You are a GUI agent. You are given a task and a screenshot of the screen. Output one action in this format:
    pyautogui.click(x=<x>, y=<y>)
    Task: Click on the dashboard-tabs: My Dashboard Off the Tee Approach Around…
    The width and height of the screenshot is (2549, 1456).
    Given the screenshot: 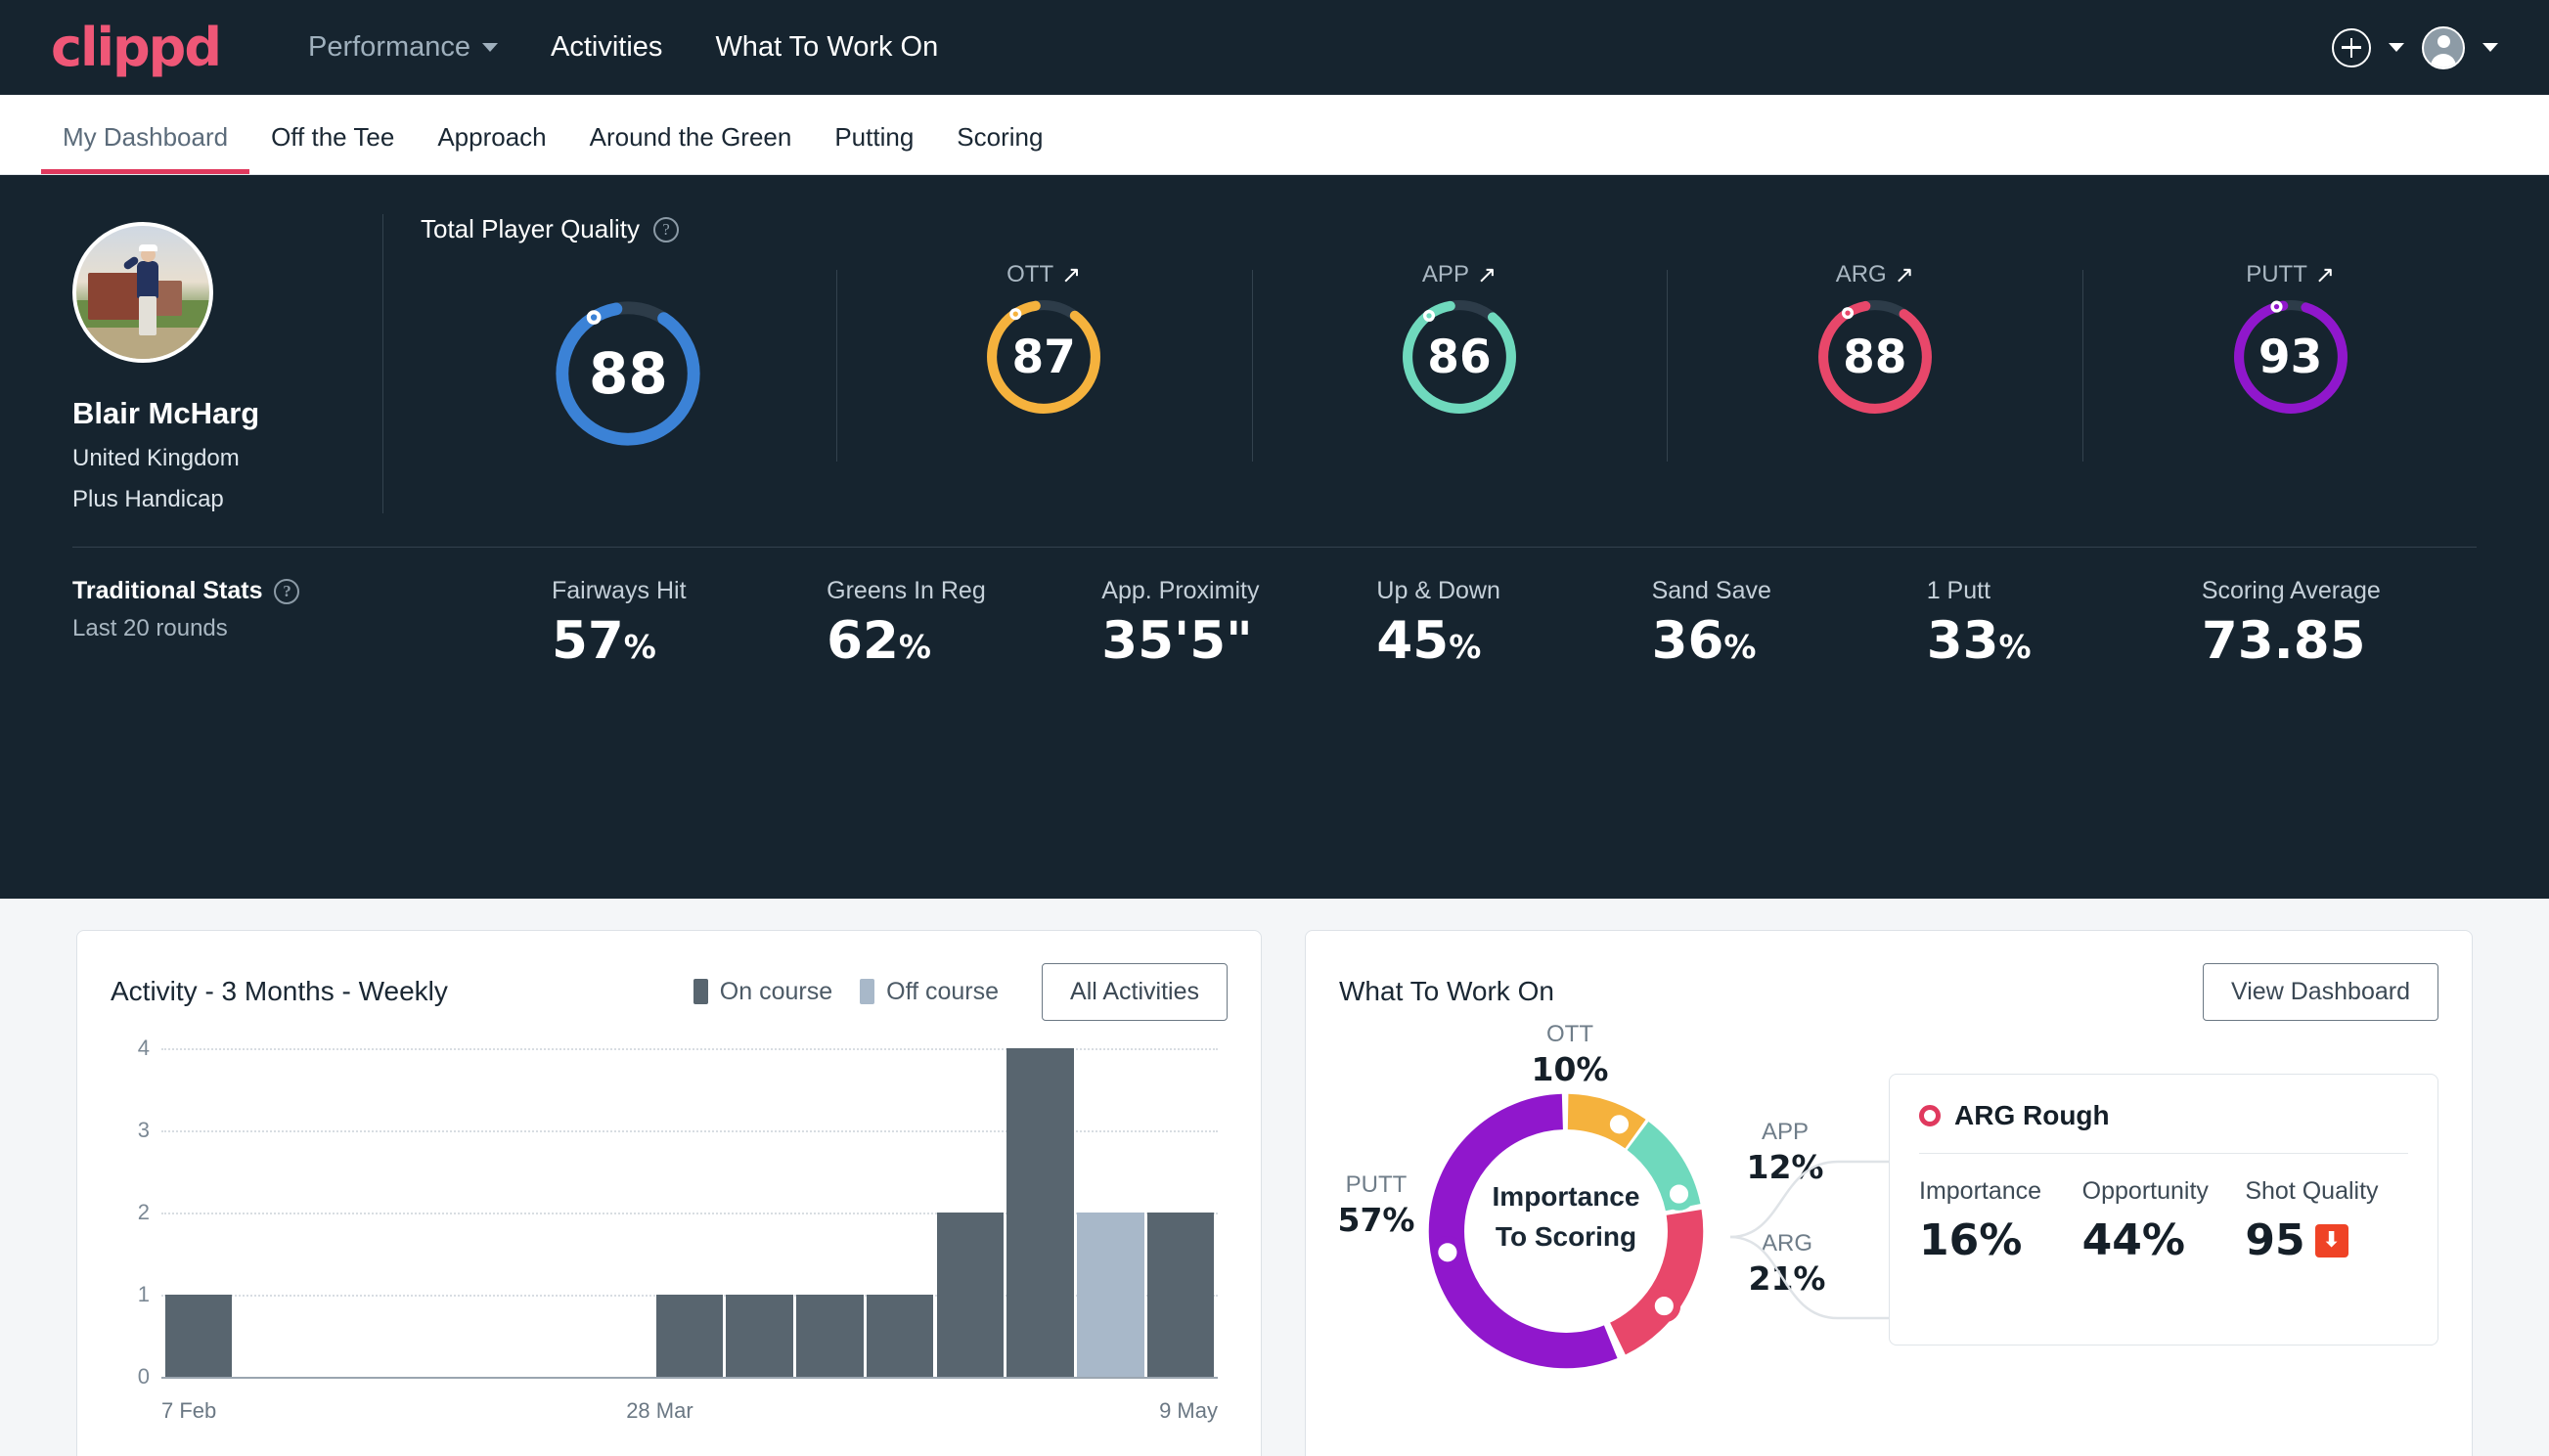 What is the action you would take?
    pyautogui.click(x=1274, y=135)
    